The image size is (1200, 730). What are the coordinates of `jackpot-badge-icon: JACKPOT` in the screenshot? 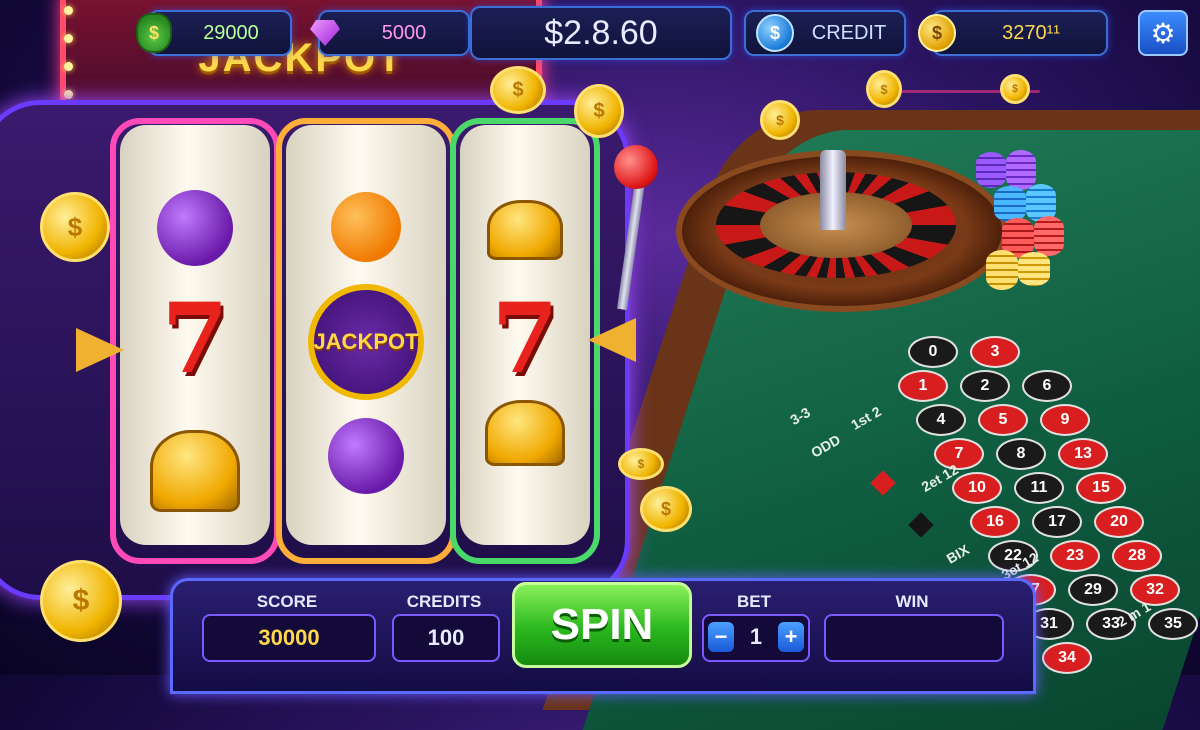 It's located at (366, 342).